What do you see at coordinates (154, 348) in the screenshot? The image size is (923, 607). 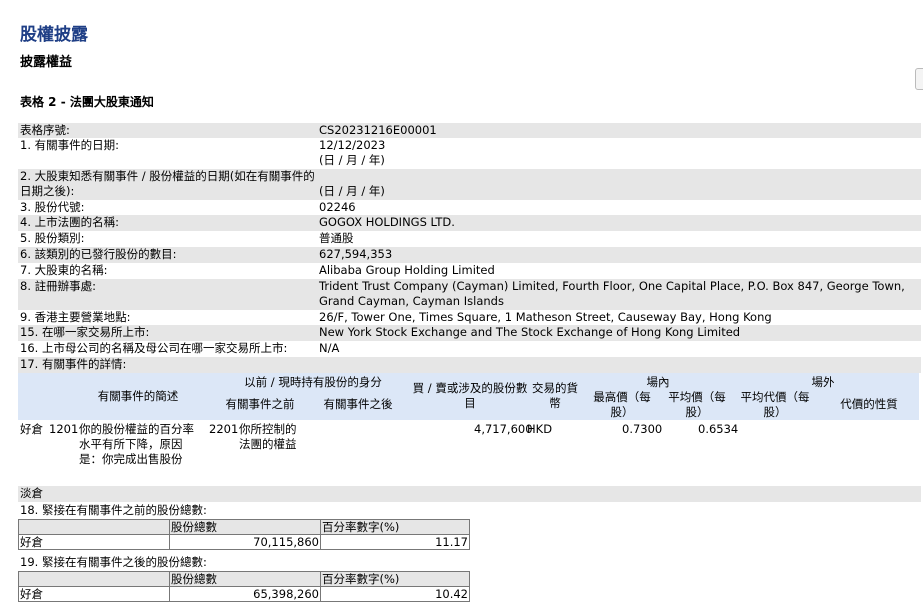 I see `field-label: 16. 上市母公司的名稱及母公司在哪一家交易所上市:` at bounding box center [154, 348].